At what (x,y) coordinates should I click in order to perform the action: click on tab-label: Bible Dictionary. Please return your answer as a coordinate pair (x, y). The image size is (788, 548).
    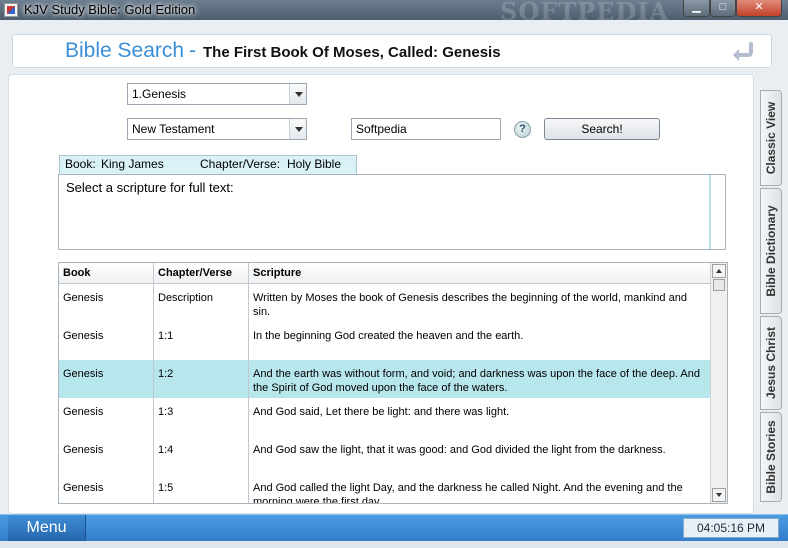
    Looking at the image, I should click on (771, 251).